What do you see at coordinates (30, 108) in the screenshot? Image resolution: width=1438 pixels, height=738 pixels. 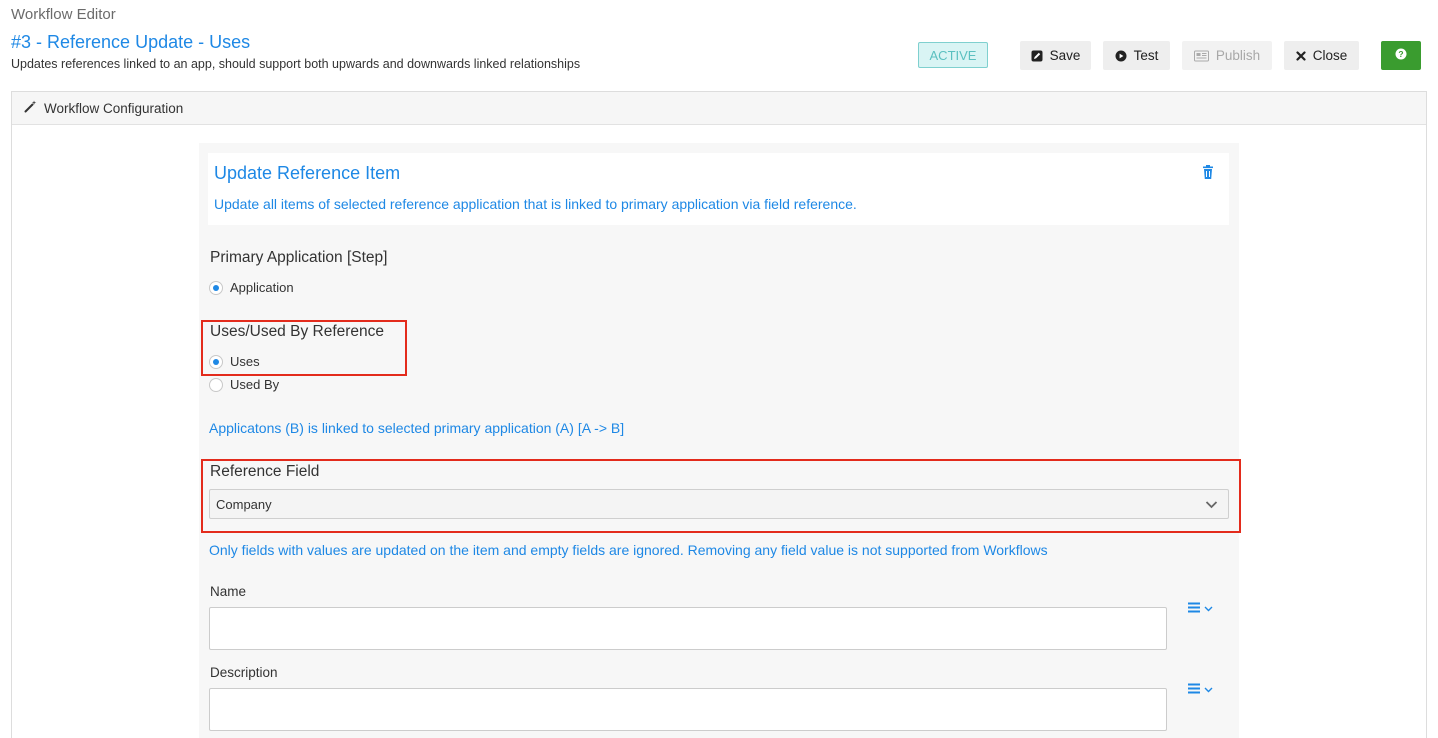 I see `magic-wand-icon` at bounding box center [30, 108].